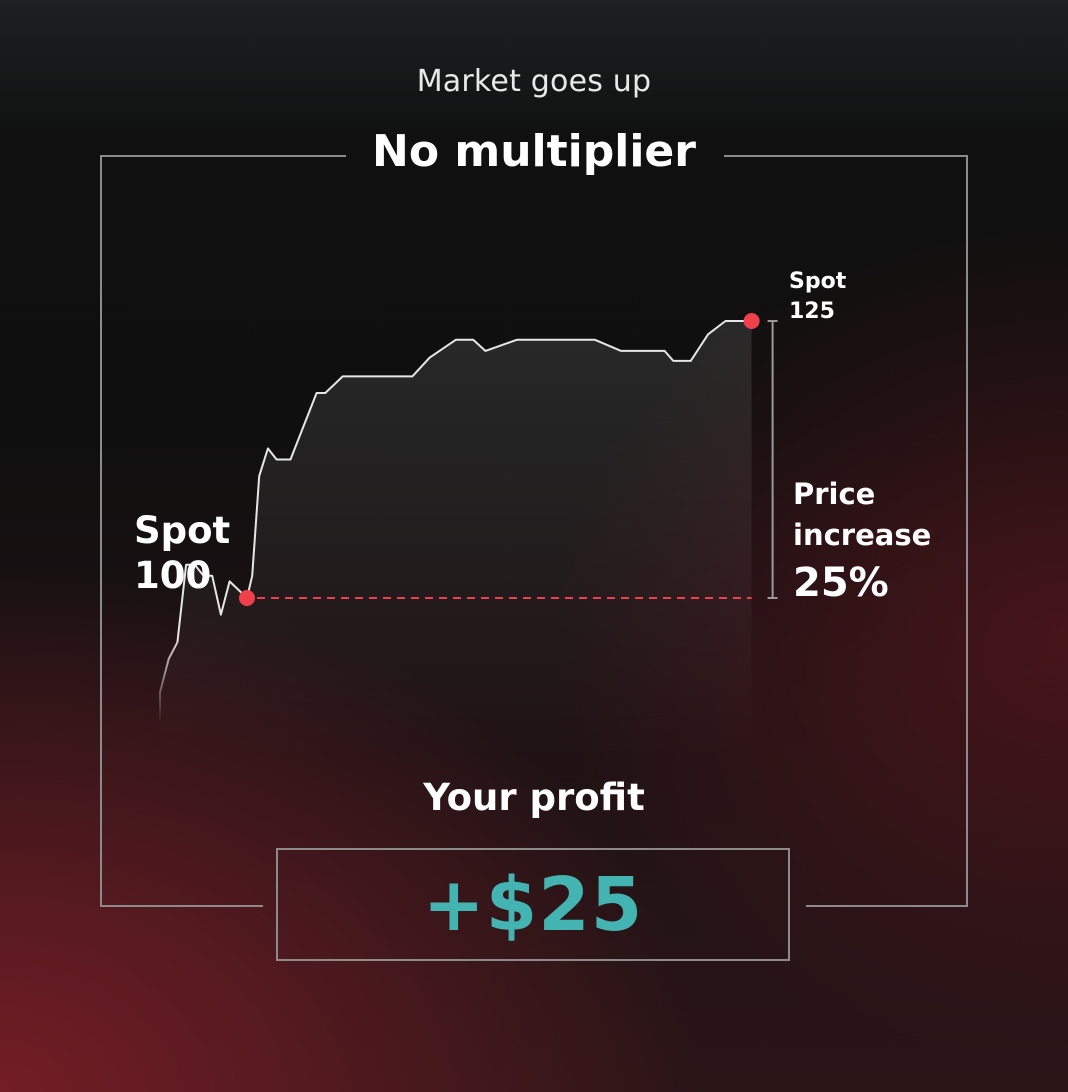 This screenshot has height=1092, width=1068. I want to click on price-increase-line1: Price, so click(834, 494).